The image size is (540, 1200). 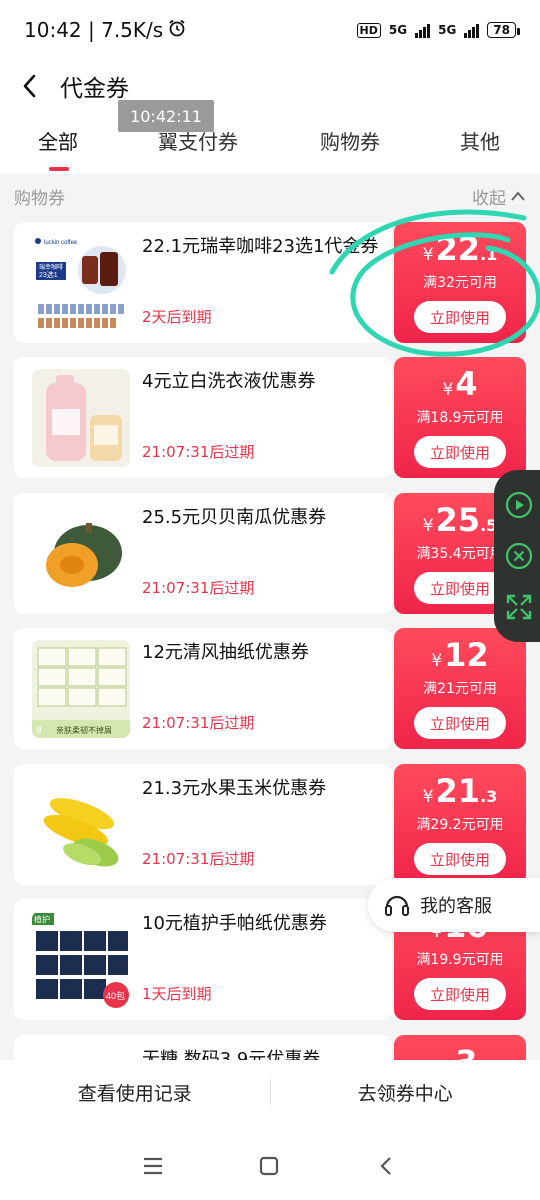 I want to click on amount-integer: 22, so click(x=458, y=249).